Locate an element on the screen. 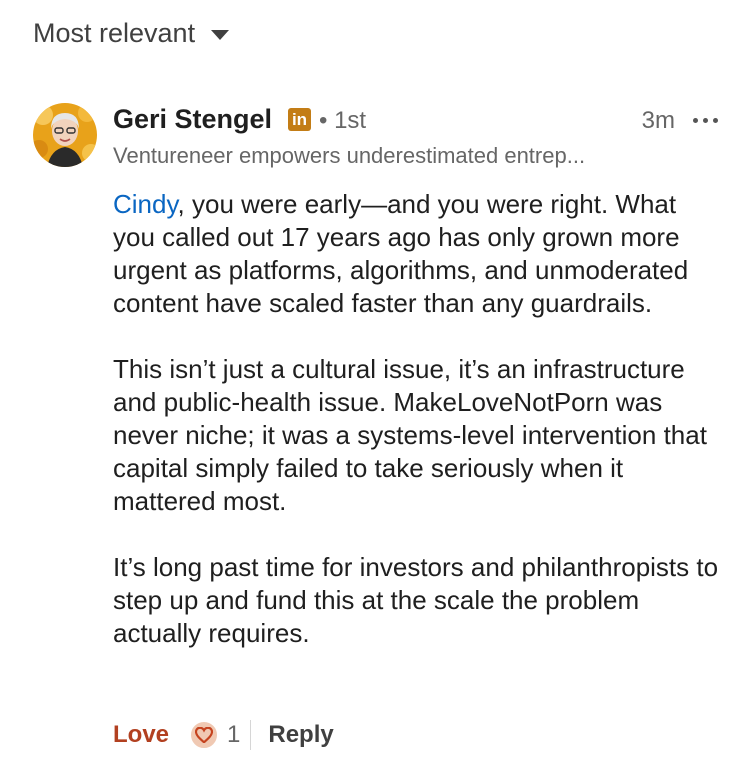 This screenshot has width=750, height=778. sort-label: Most relevant is located at coordinates (114, 33).